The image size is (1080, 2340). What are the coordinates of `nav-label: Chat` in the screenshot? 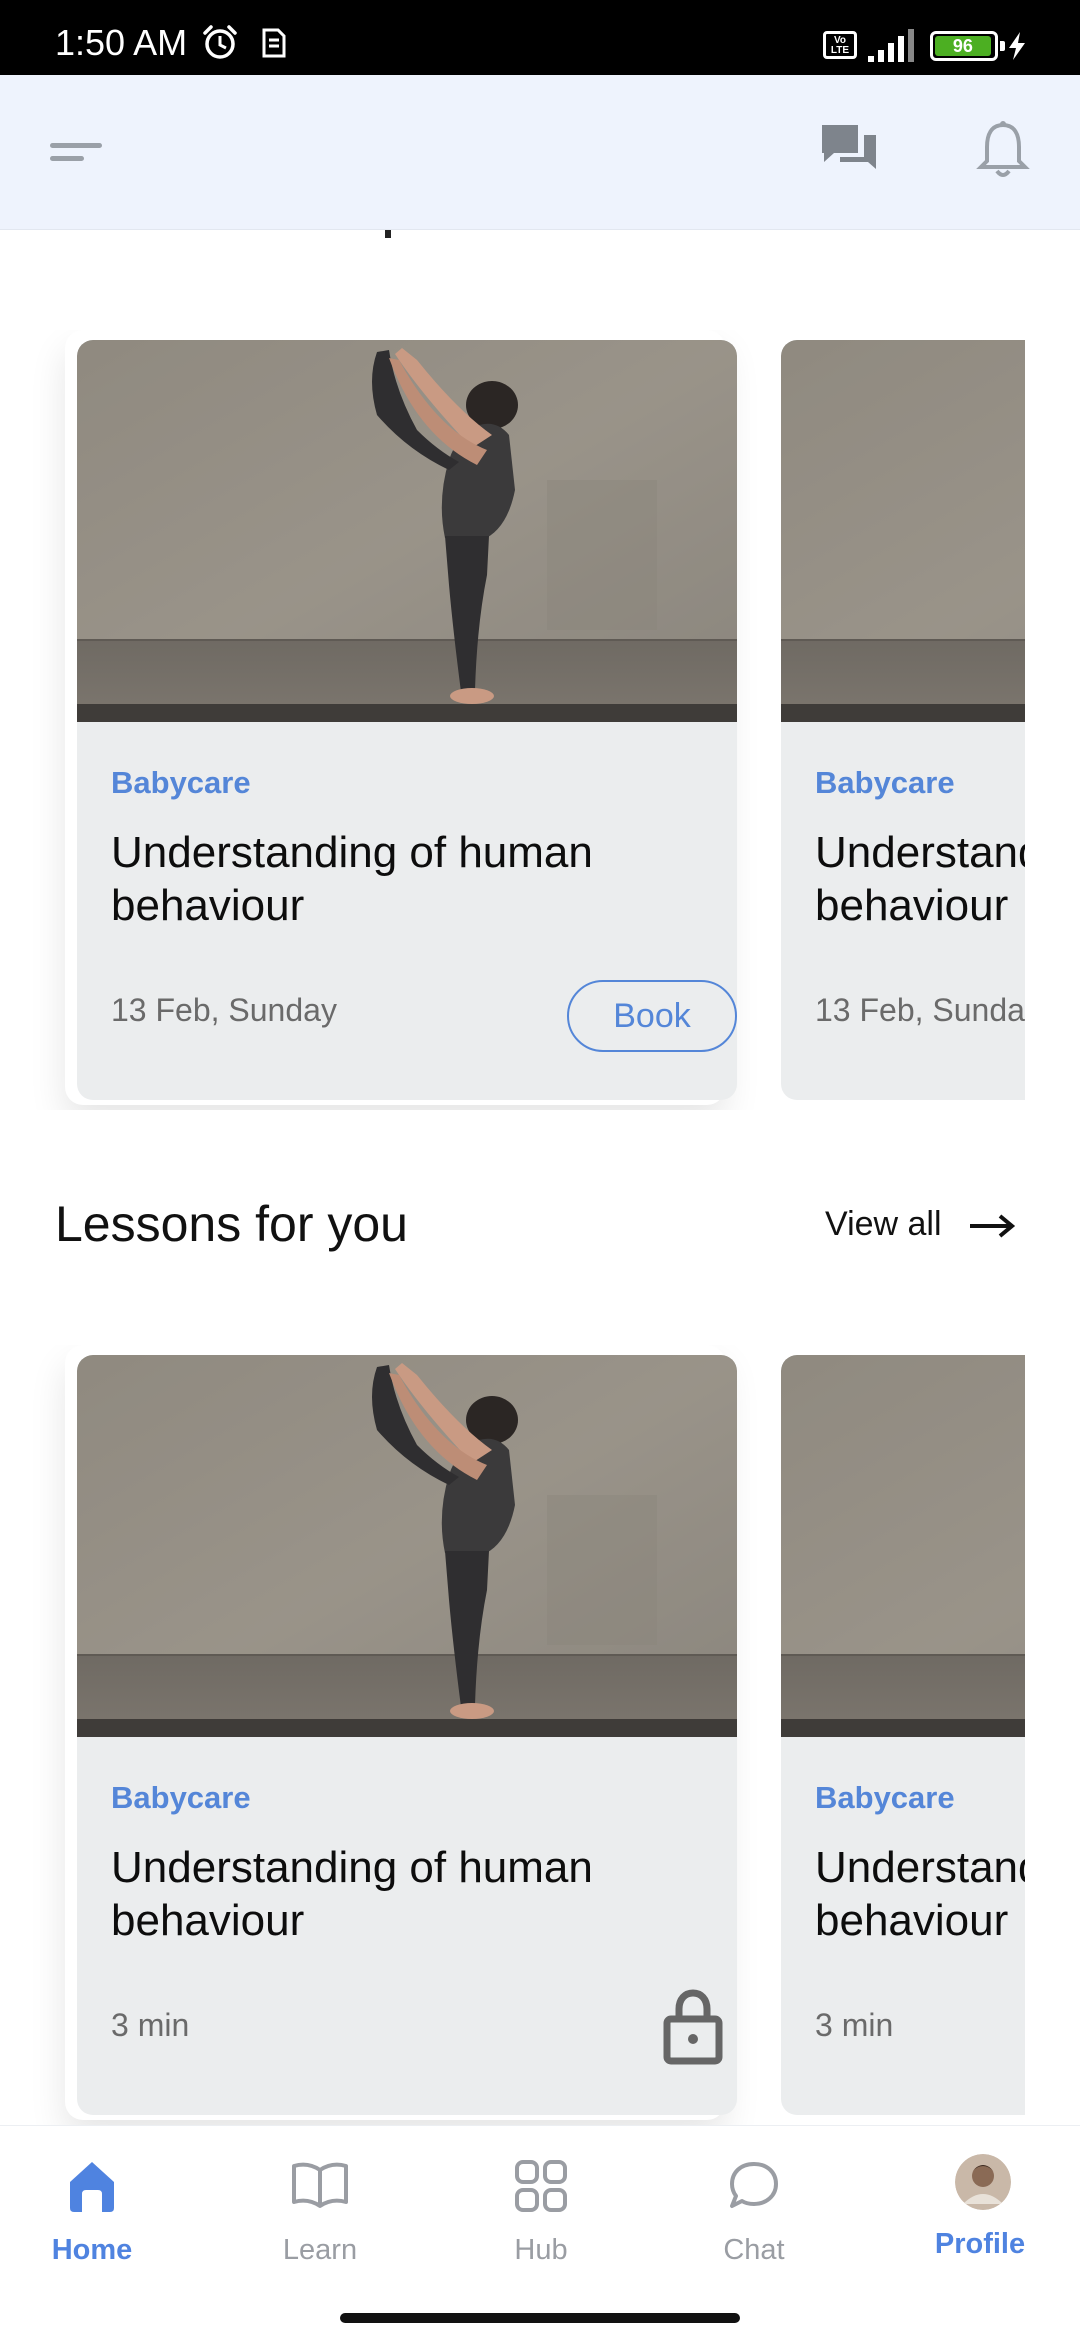 It's located at (754, 2250).